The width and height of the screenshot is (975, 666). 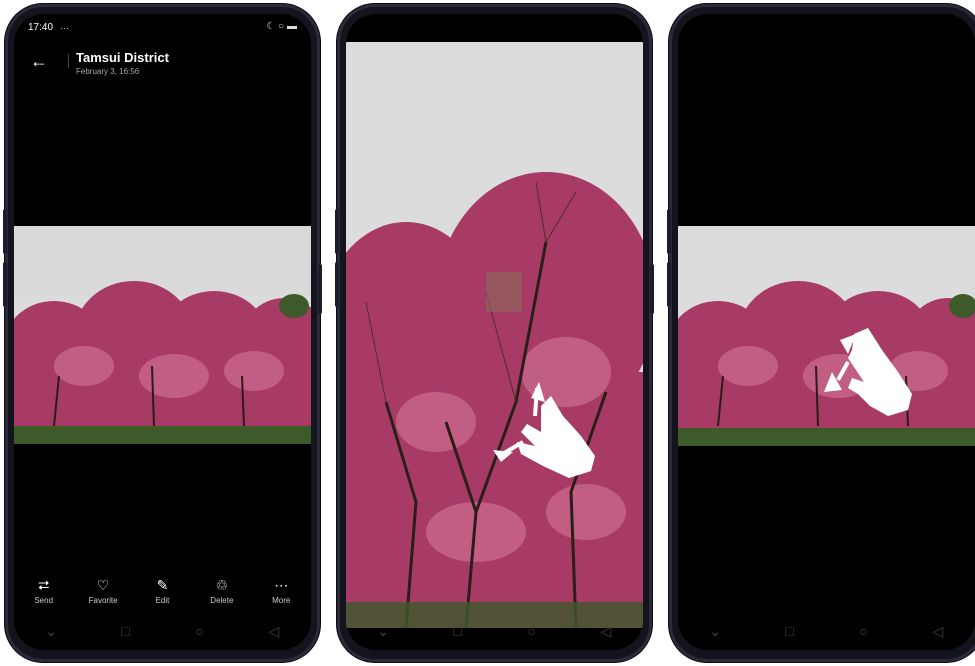 I want to click on blossom-image, so click(x=162, y=335).